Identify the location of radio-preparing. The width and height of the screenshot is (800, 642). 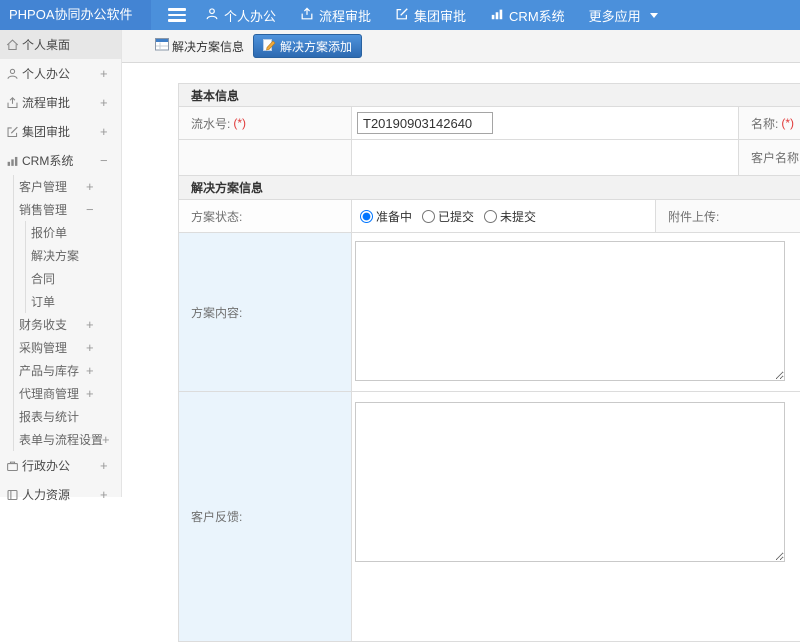
(366, 216).